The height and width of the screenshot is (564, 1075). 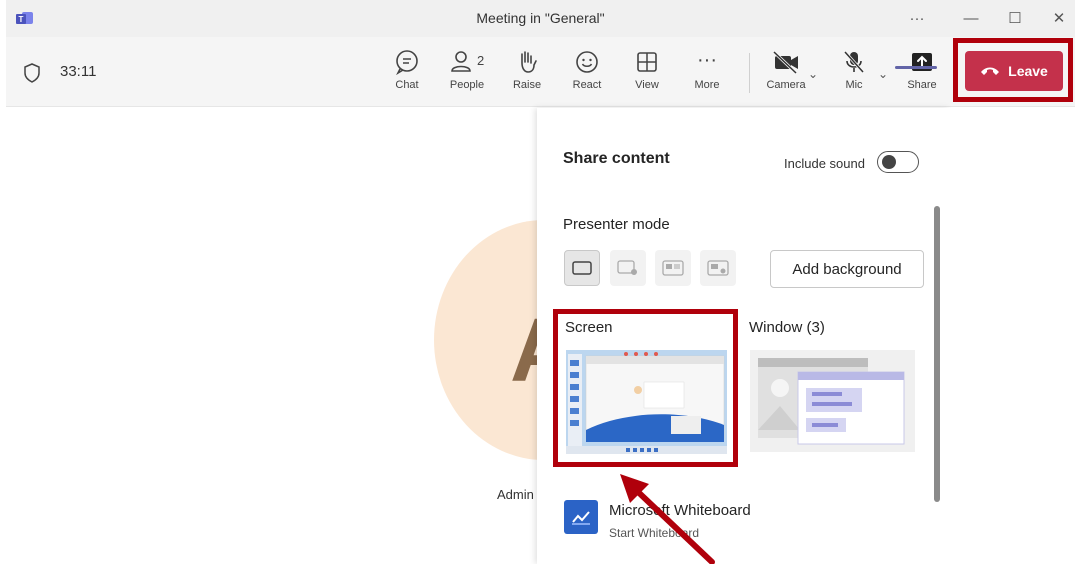 I want to click on title-bar: T Meeting in "General" ··· — ☐ ✕, so click(x=540, y=18).